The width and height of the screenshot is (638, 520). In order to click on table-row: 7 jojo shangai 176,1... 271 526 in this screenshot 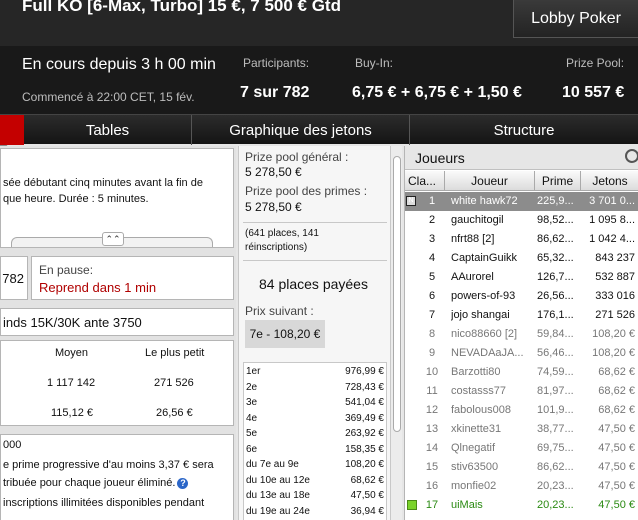, I will do `click(521, 315)`.